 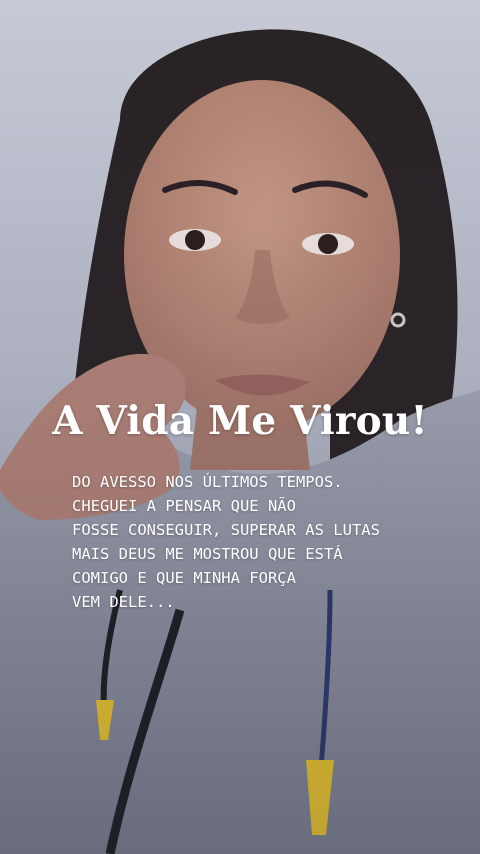 I want to click on story-line: COMIGO E QUE MINHA FORÇA, so click(x=184, y=578).